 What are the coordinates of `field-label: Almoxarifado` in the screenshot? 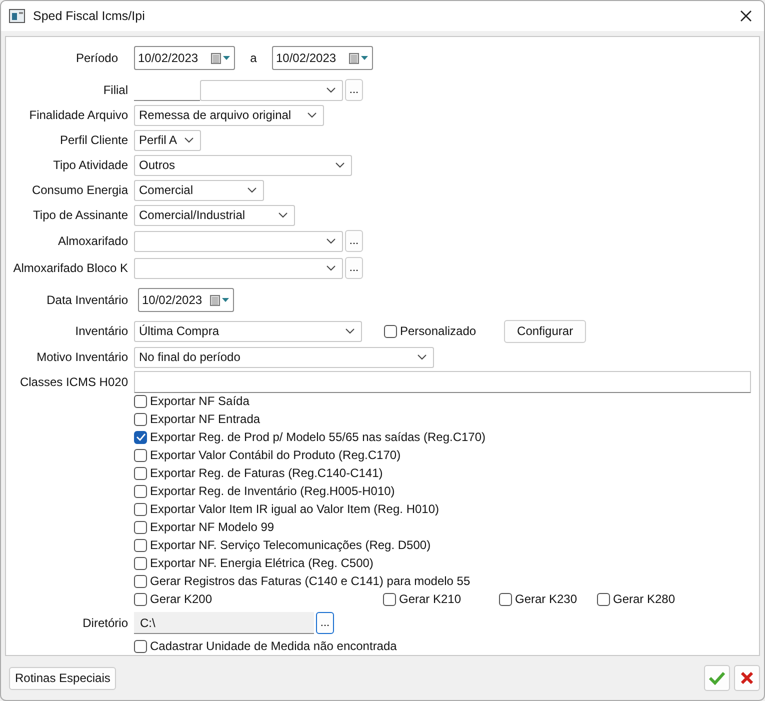 It's located at (92, 241).